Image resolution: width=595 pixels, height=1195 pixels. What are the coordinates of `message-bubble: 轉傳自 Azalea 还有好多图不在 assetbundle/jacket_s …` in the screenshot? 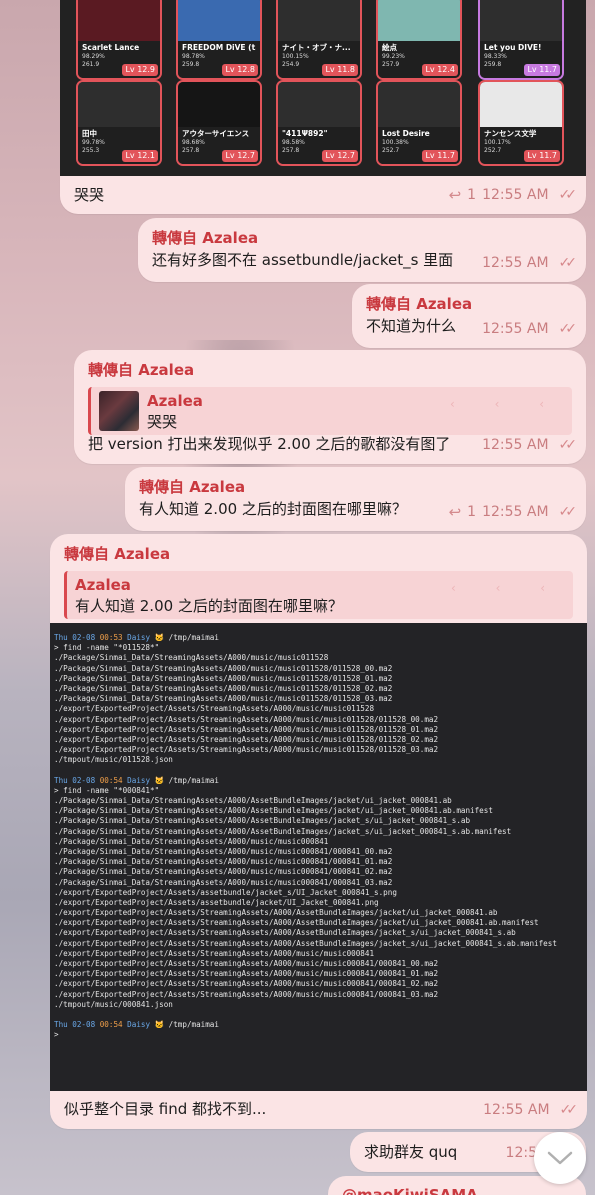 It's located at (362, 250).